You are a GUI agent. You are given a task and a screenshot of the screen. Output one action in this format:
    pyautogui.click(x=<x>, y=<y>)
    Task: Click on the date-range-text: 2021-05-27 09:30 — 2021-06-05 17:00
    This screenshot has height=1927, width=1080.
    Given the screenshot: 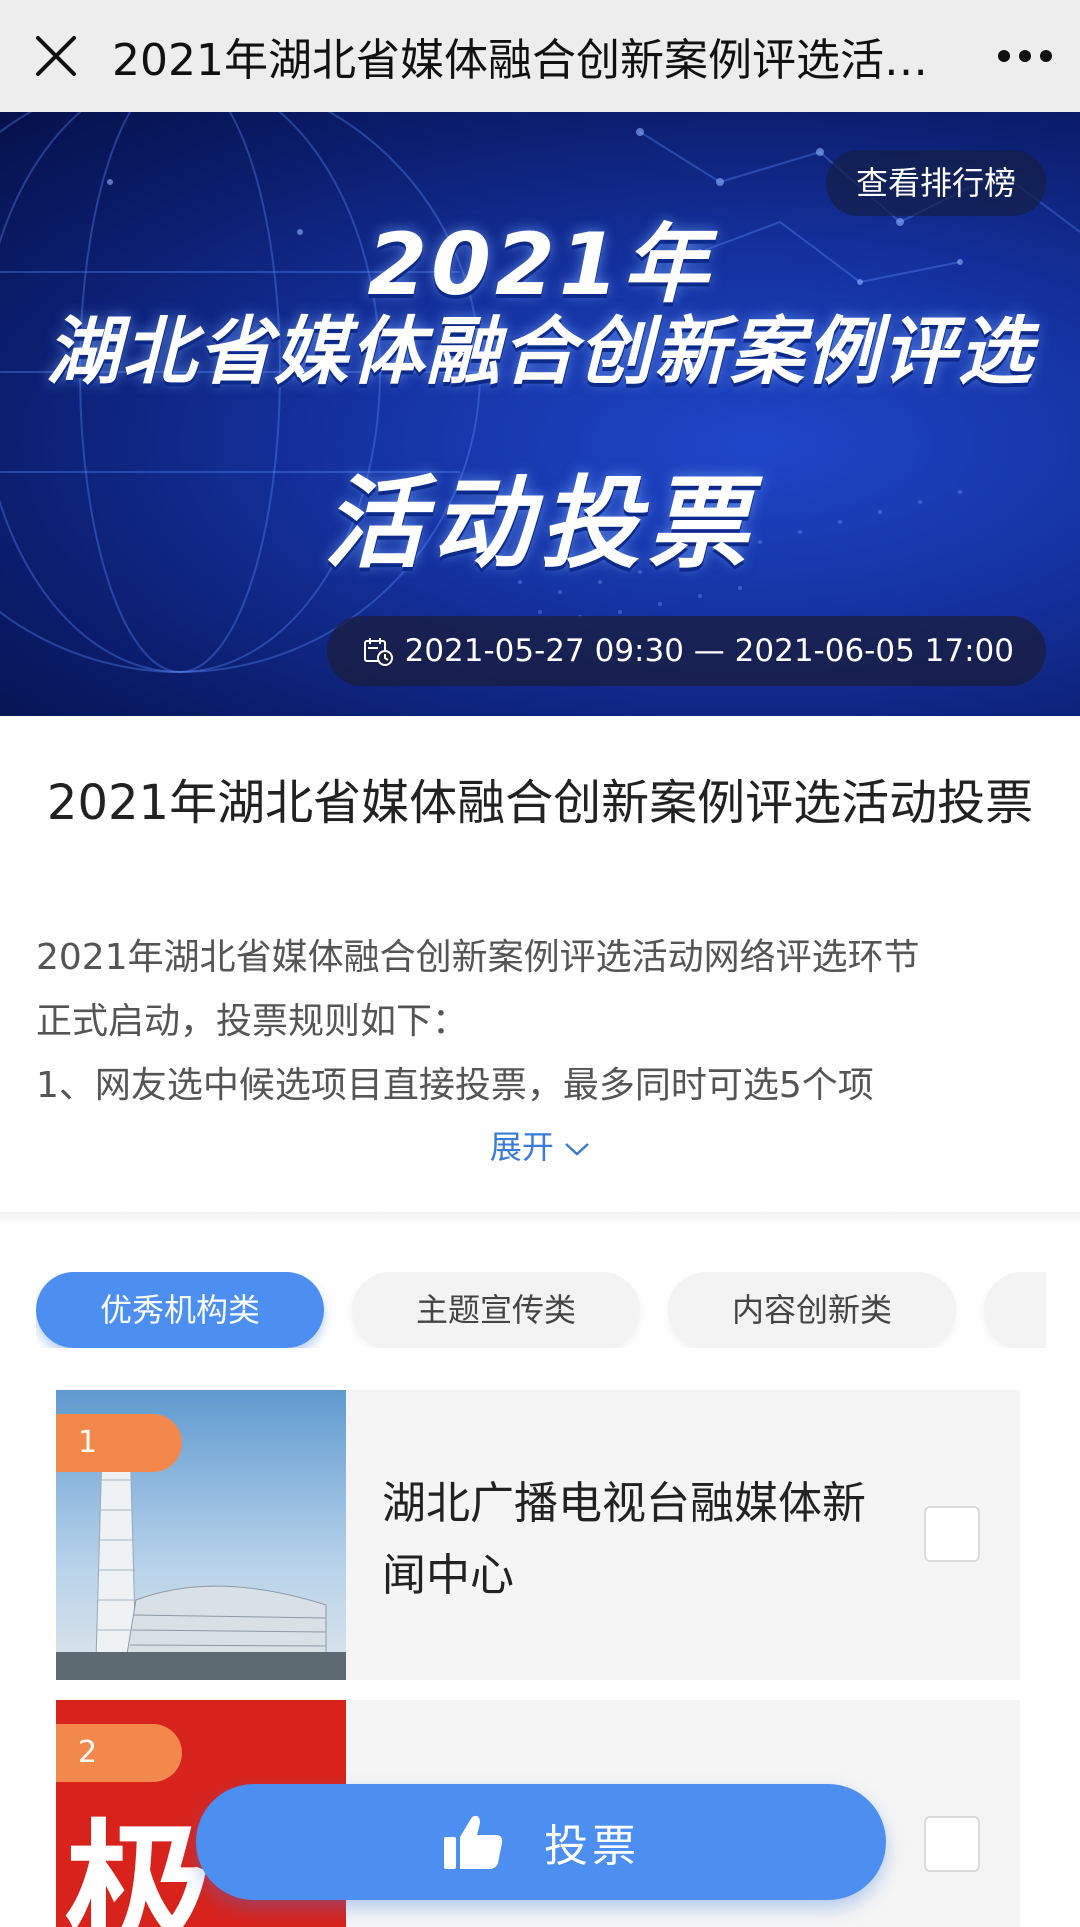 What is the action you would take?
    pyautogui.click(x=709, y=651)
    